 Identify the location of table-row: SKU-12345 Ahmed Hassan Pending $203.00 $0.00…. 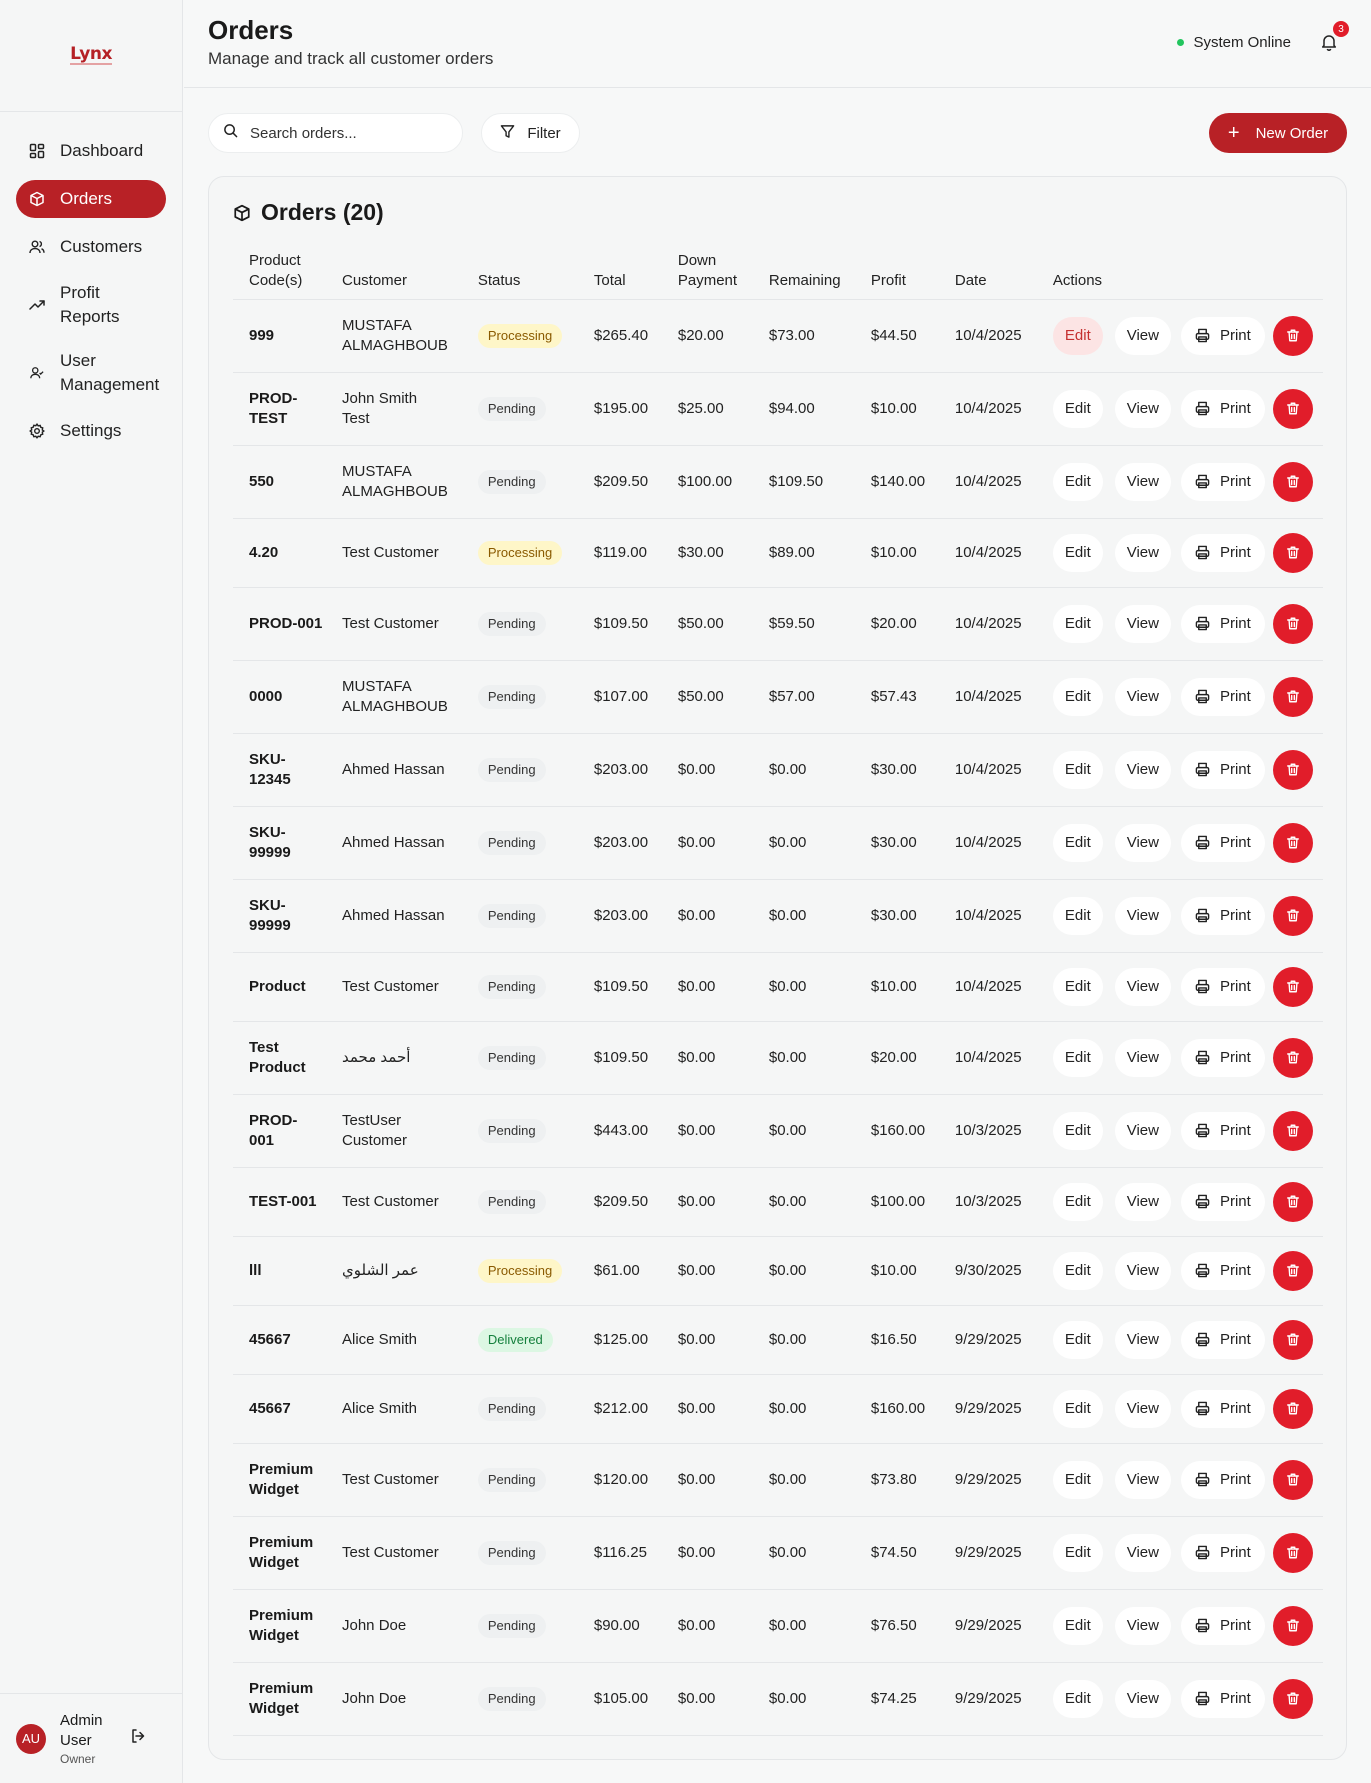
(778, 770).